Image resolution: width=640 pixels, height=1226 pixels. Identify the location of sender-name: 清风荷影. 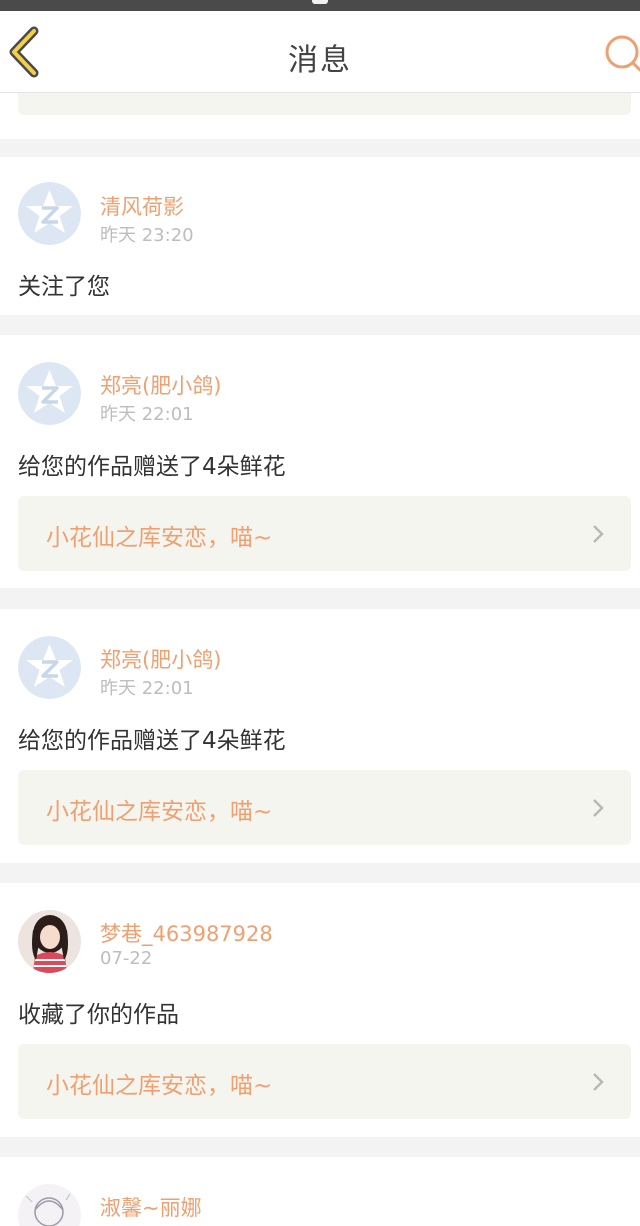
(142, 206).